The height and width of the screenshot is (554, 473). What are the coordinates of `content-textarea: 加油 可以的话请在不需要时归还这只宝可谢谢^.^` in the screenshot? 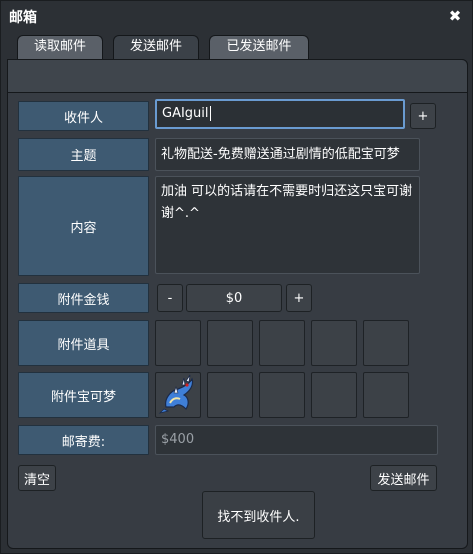 It's located at (287, 225).